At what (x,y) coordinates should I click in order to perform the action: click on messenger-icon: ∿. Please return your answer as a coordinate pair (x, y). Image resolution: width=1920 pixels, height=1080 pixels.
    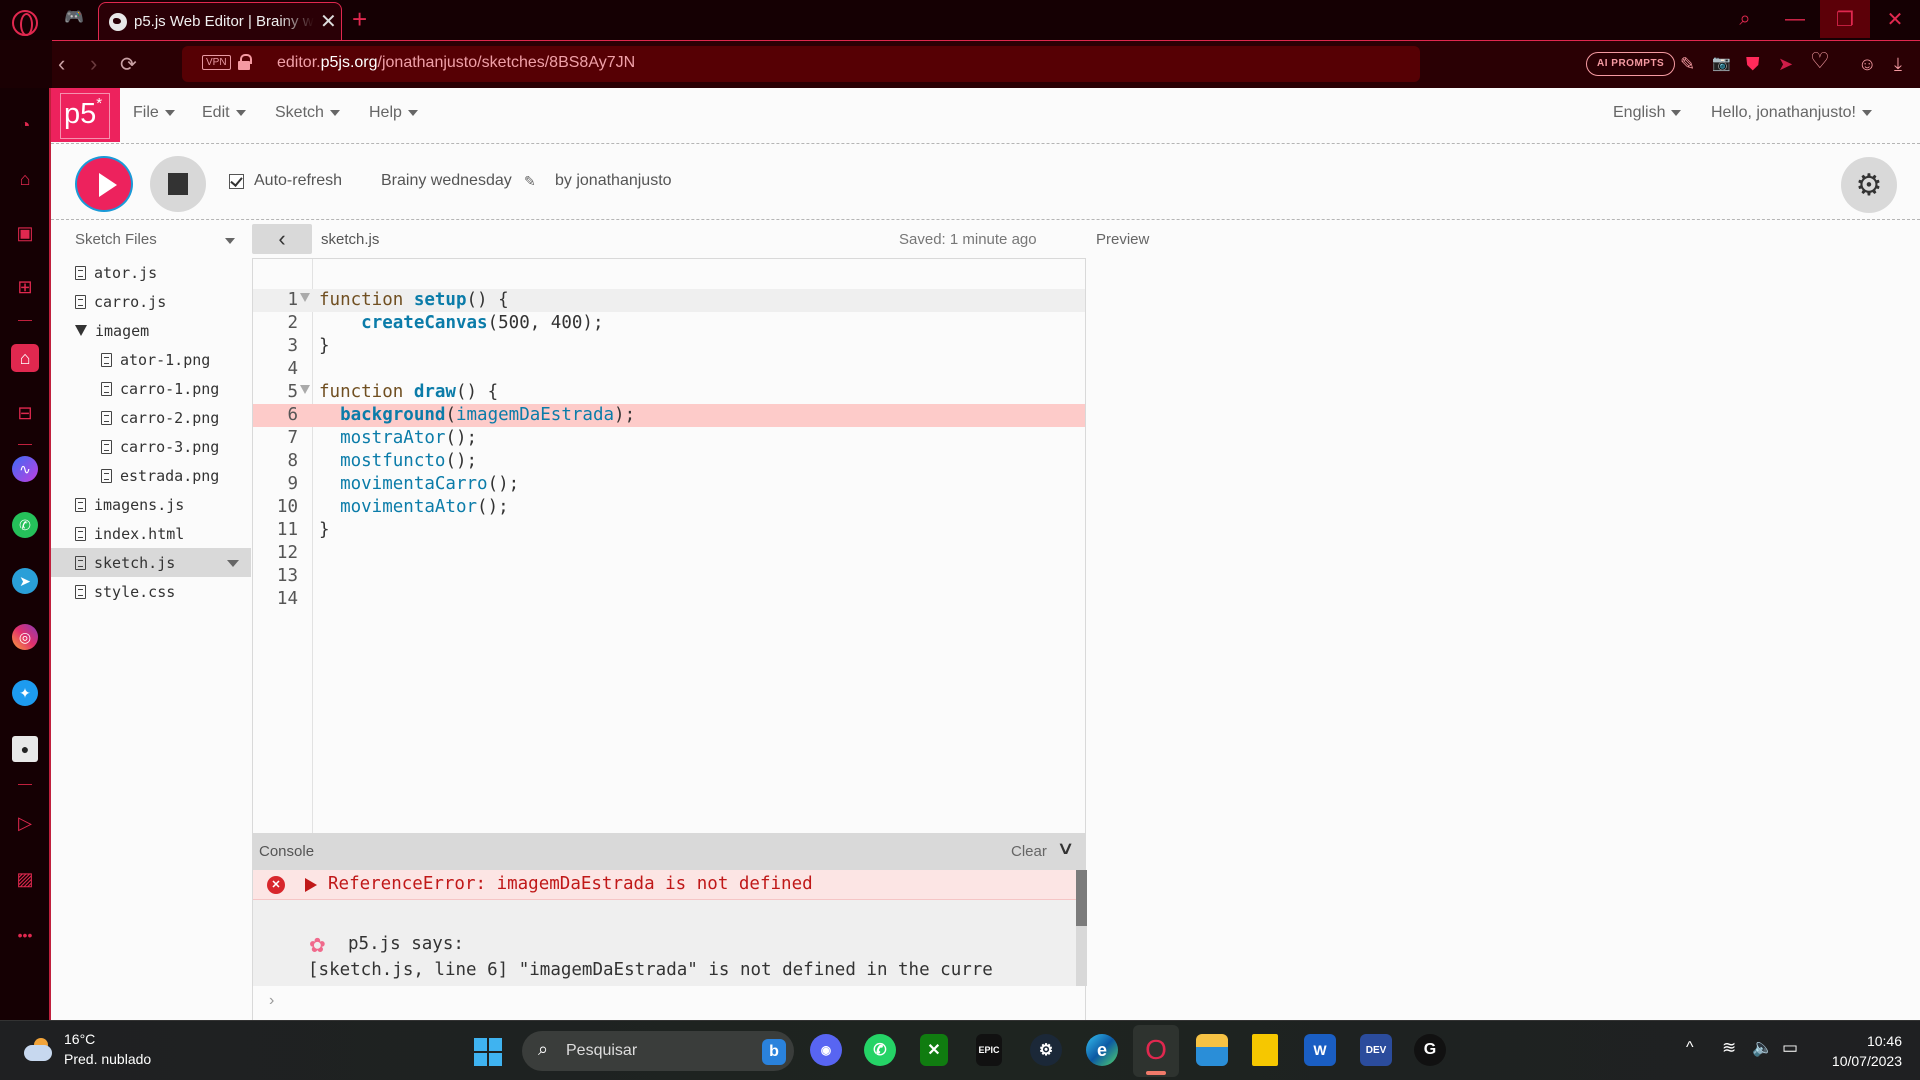
    Looking at the image, I should click on (25, 469).